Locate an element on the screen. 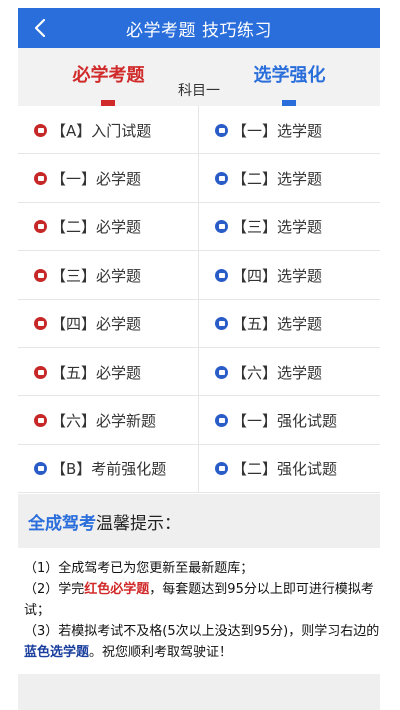 This screenshot has height=710, width=400. chevron-left-icon is located at coordinates (40, 28).